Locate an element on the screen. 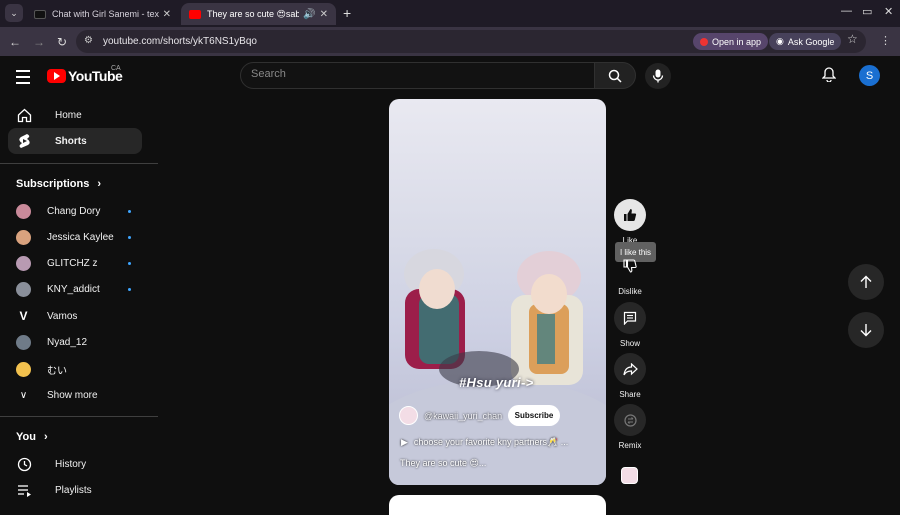 The image size is (900, 515). tab-youtube: They are so cute 😍sabito 🔊 ✕ is located at coordinates (258, 14).